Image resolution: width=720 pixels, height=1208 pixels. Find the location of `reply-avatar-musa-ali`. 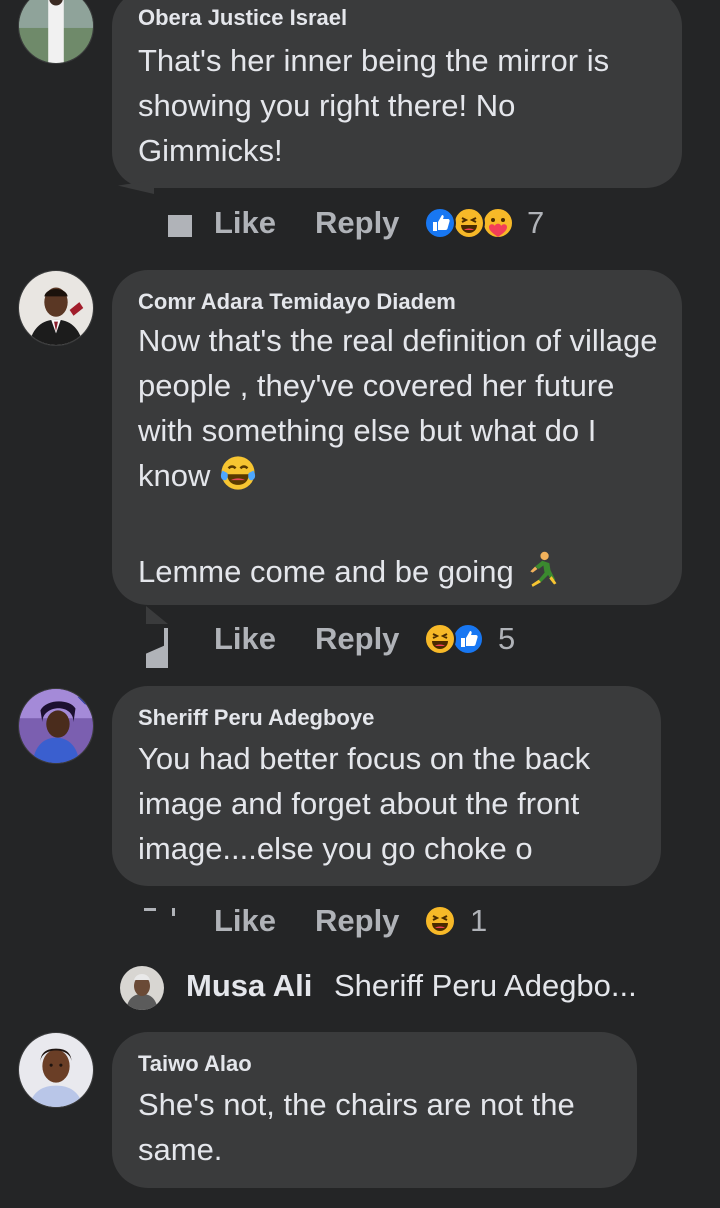

reply-avatar-musa-ali is located at coordinates (142, 988).